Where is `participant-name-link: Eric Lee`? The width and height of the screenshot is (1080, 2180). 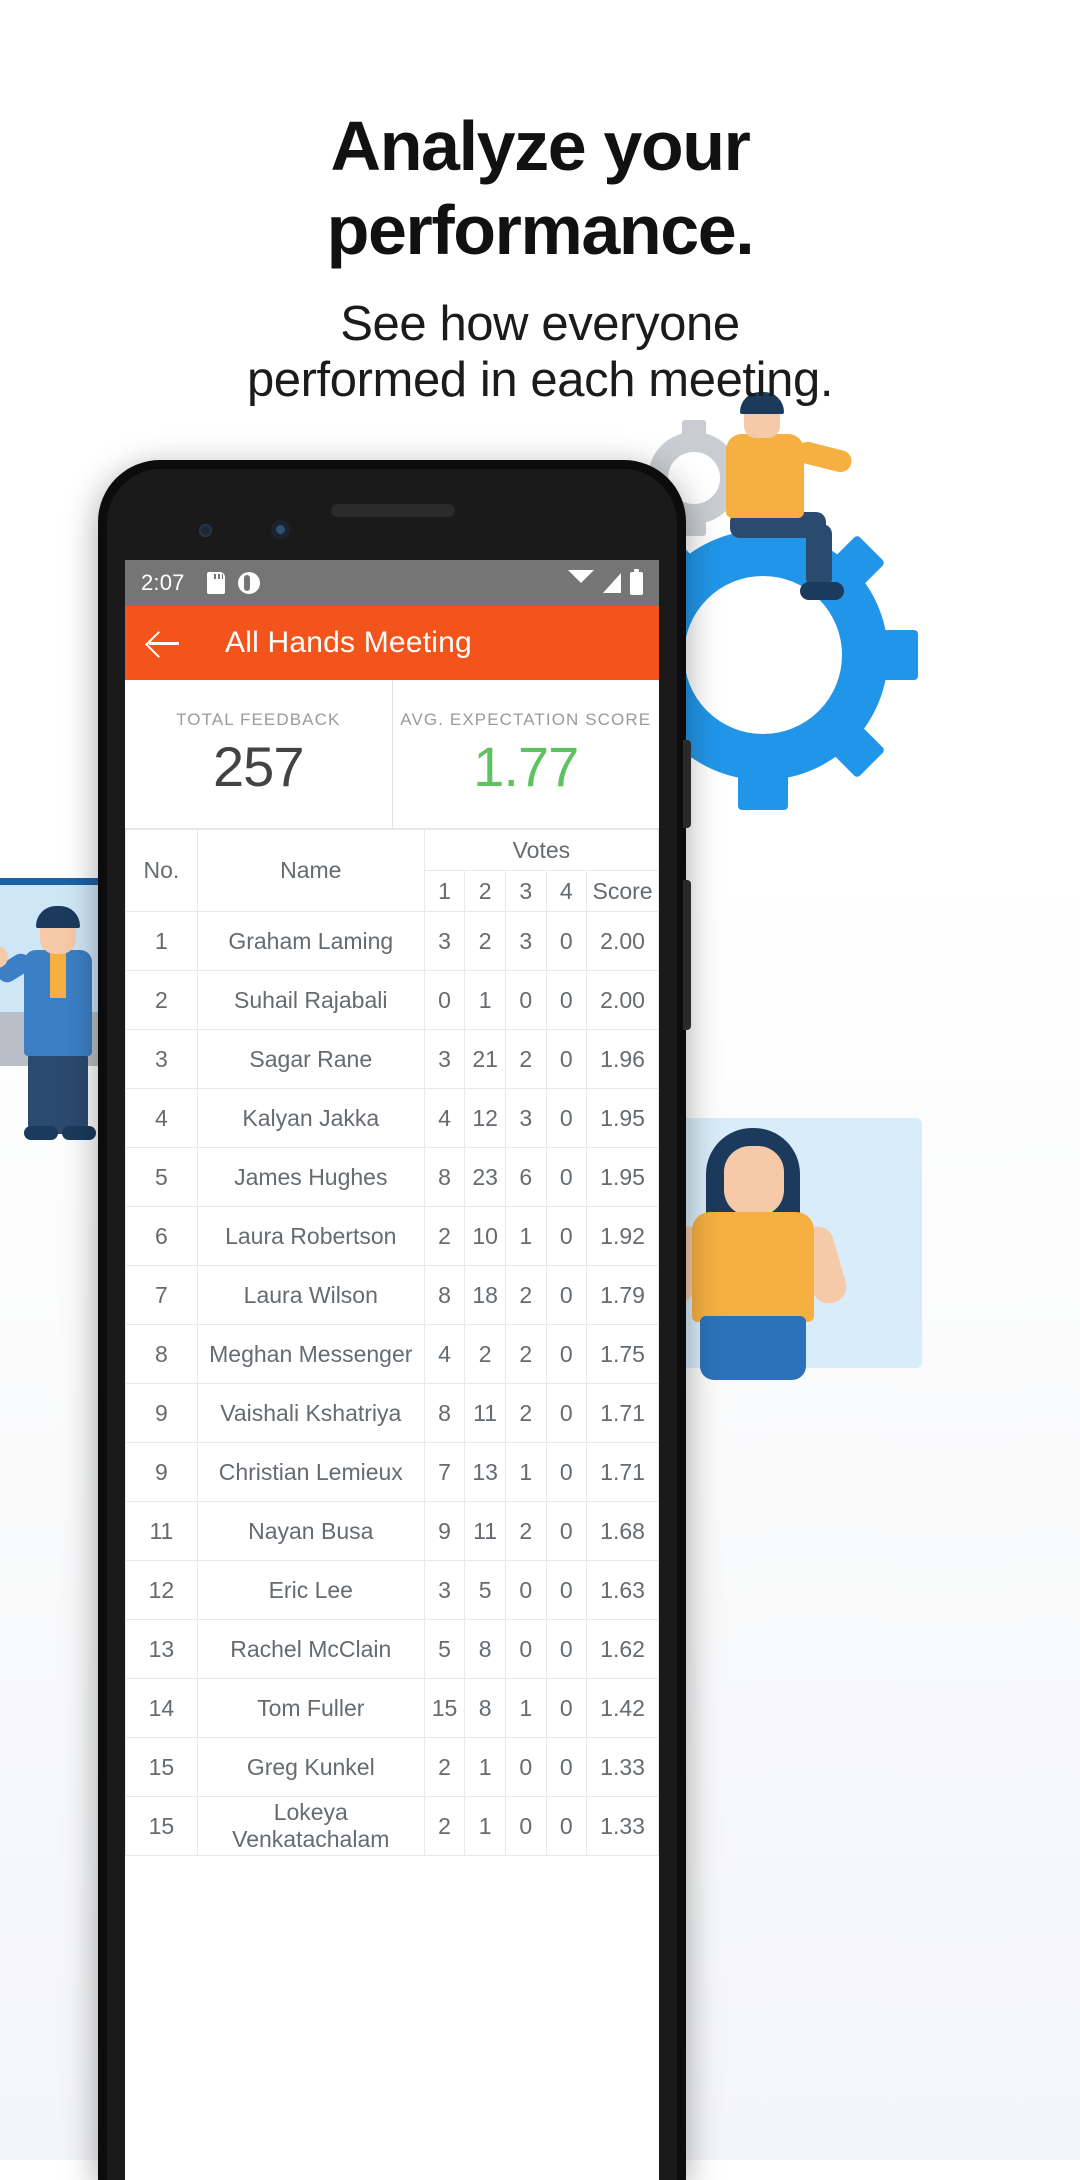 participant-name-link: Eric Lee is located at coordinates (310, 1590).